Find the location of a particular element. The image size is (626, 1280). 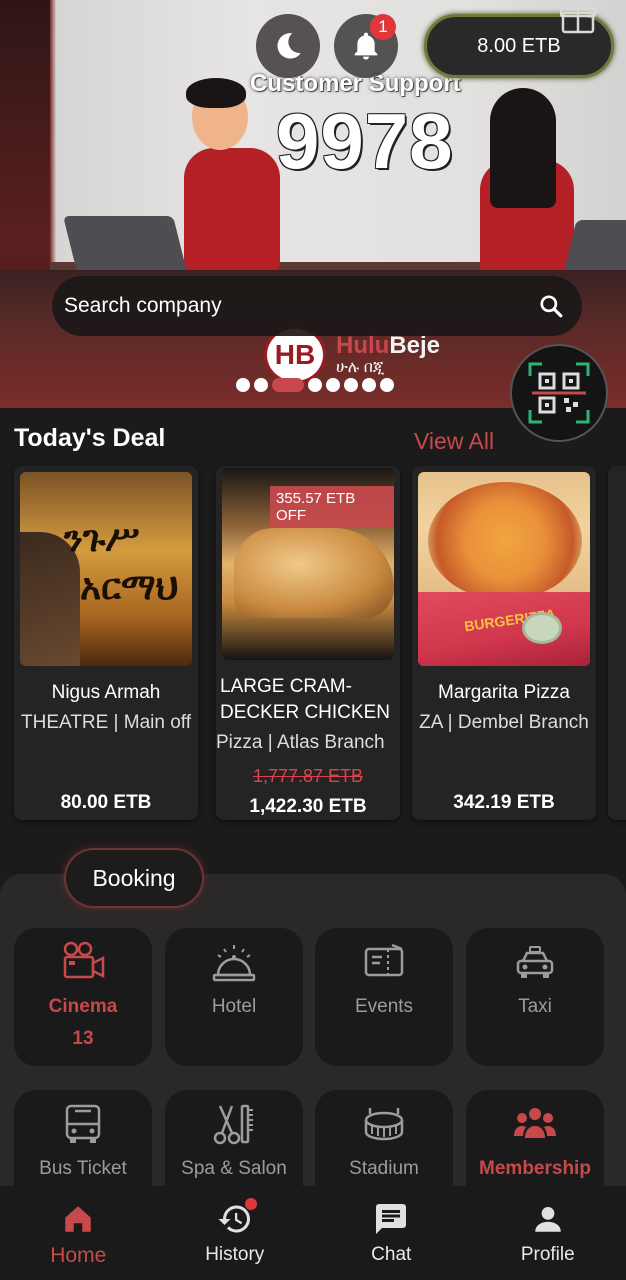

search-input is located at coordinates (301, 306).